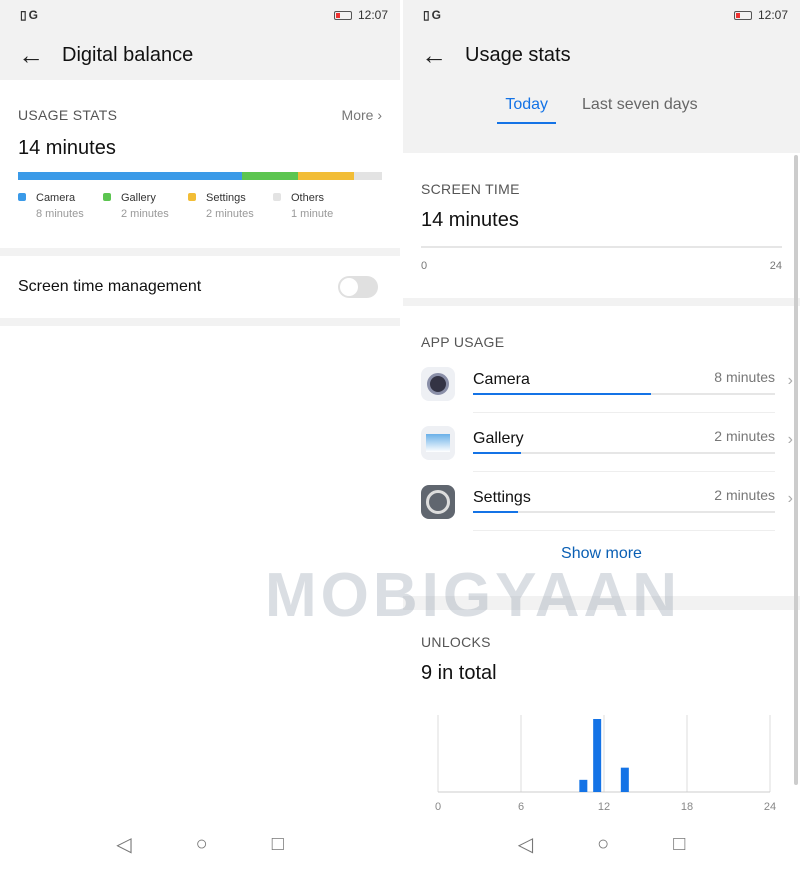  Describe the element at coordinates (56, 198) in the screenshot. I see `legend-label: Camera` at that location.